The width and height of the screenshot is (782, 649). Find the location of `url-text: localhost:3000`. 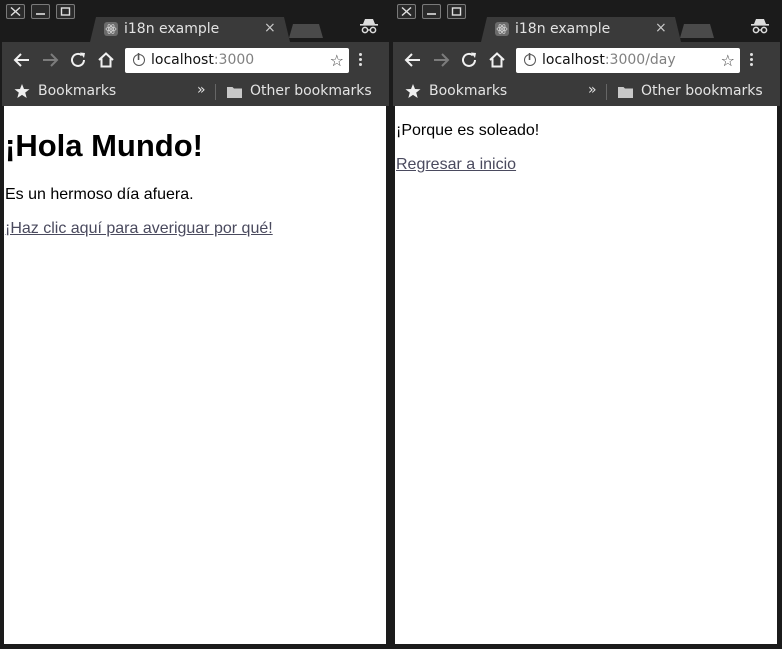

url-text: localhost:3000 is located at coordinates (202, 60).